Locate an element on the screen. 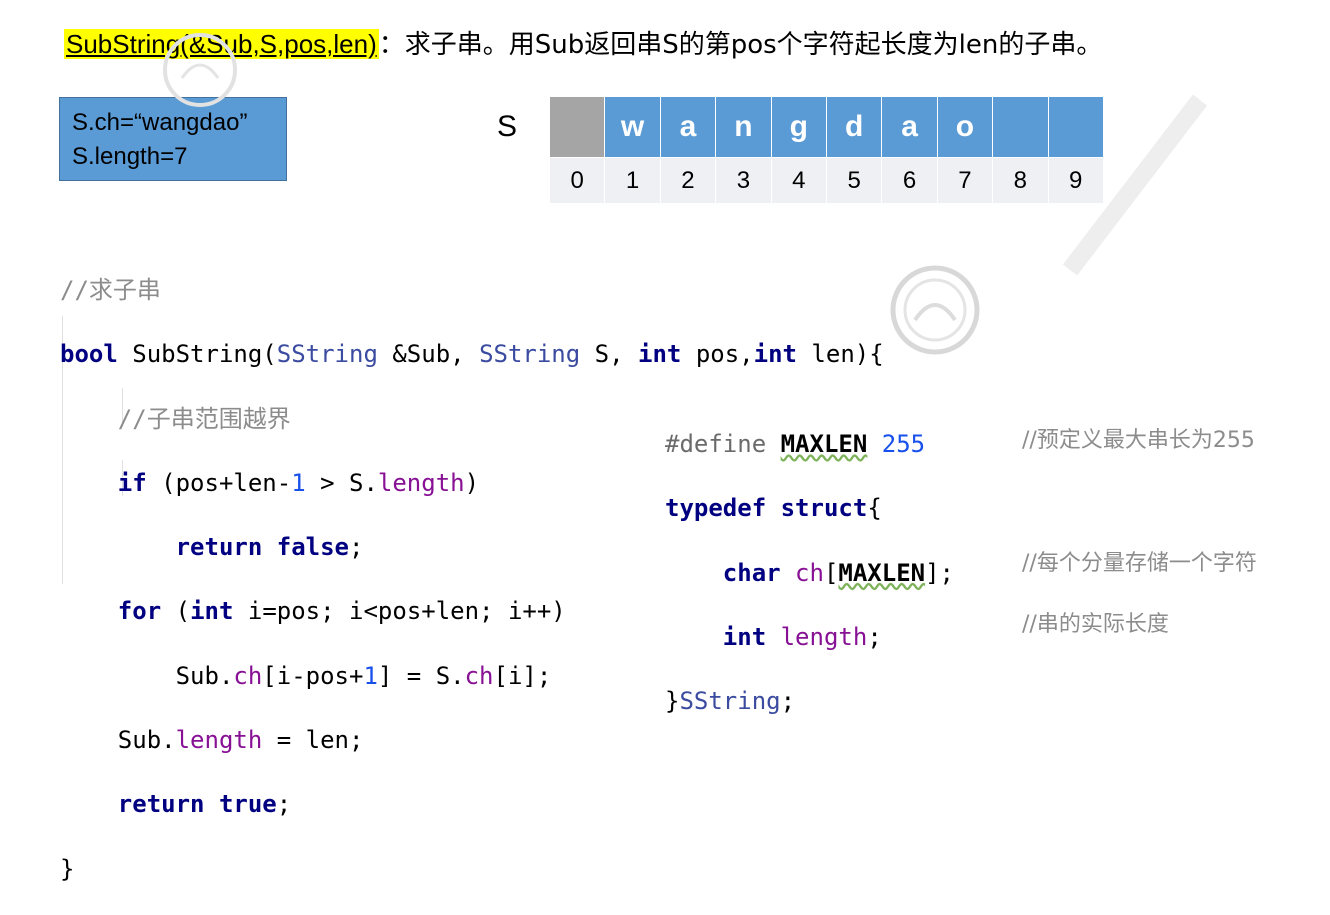  char-cell: g is located at coordinates (799, 127).